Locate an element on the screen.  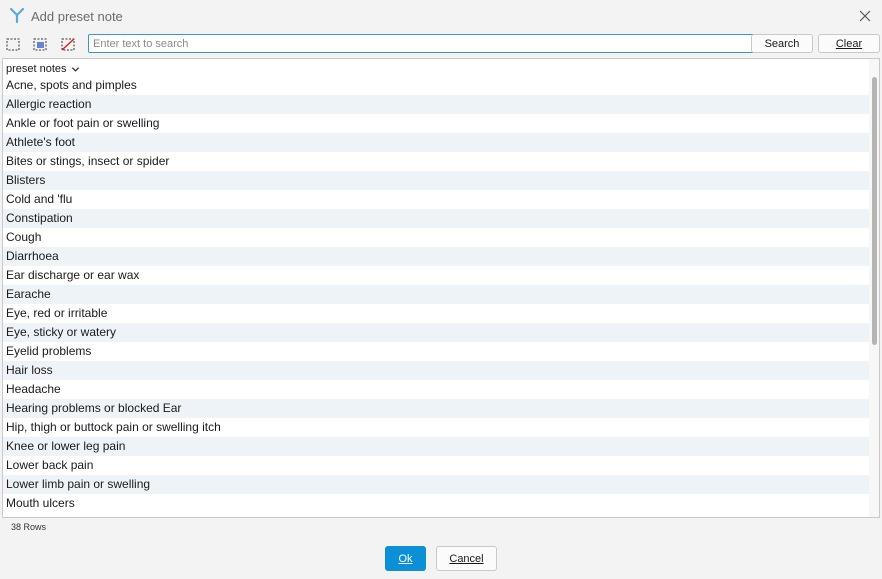
scrollbar is located at coordinates (874, 288).